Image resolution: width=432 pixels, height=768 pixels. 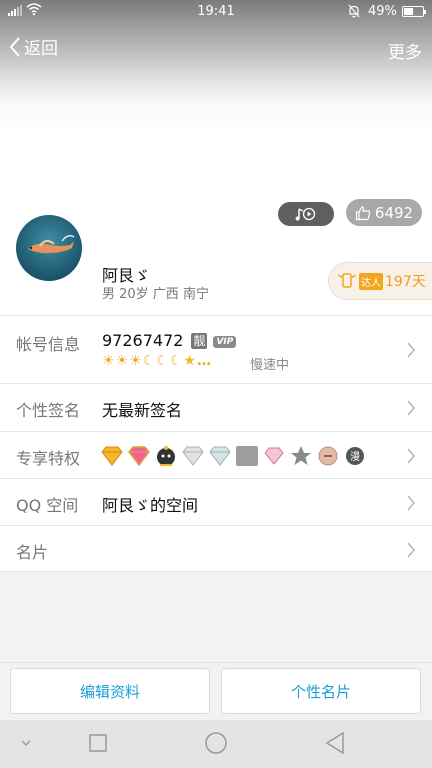 What do you see at coordinates (110, 691) in the screenshot?
I see `edit-profile-button: 编辑资料` at bounding box center [110, 691].